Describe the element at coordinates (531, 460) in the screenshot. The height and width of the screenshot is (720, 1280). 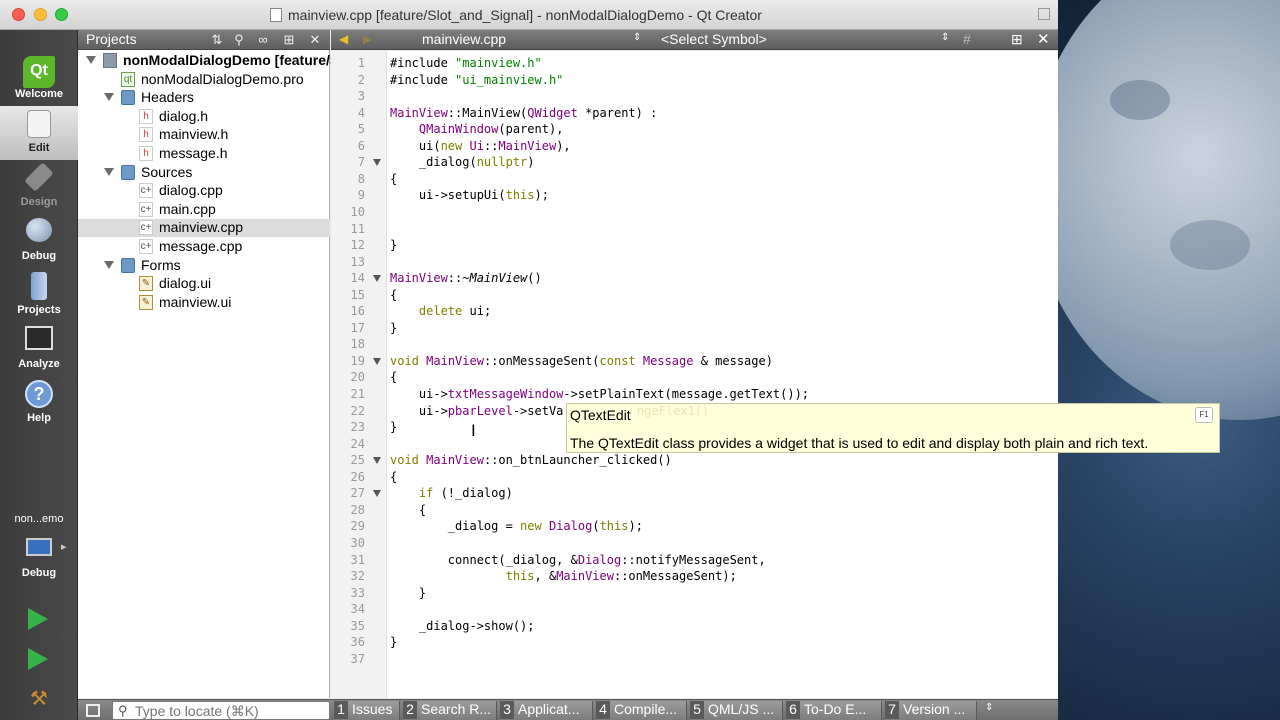
I see `code-line: void MainView::on_btnLauncher_clicked()` at that location.